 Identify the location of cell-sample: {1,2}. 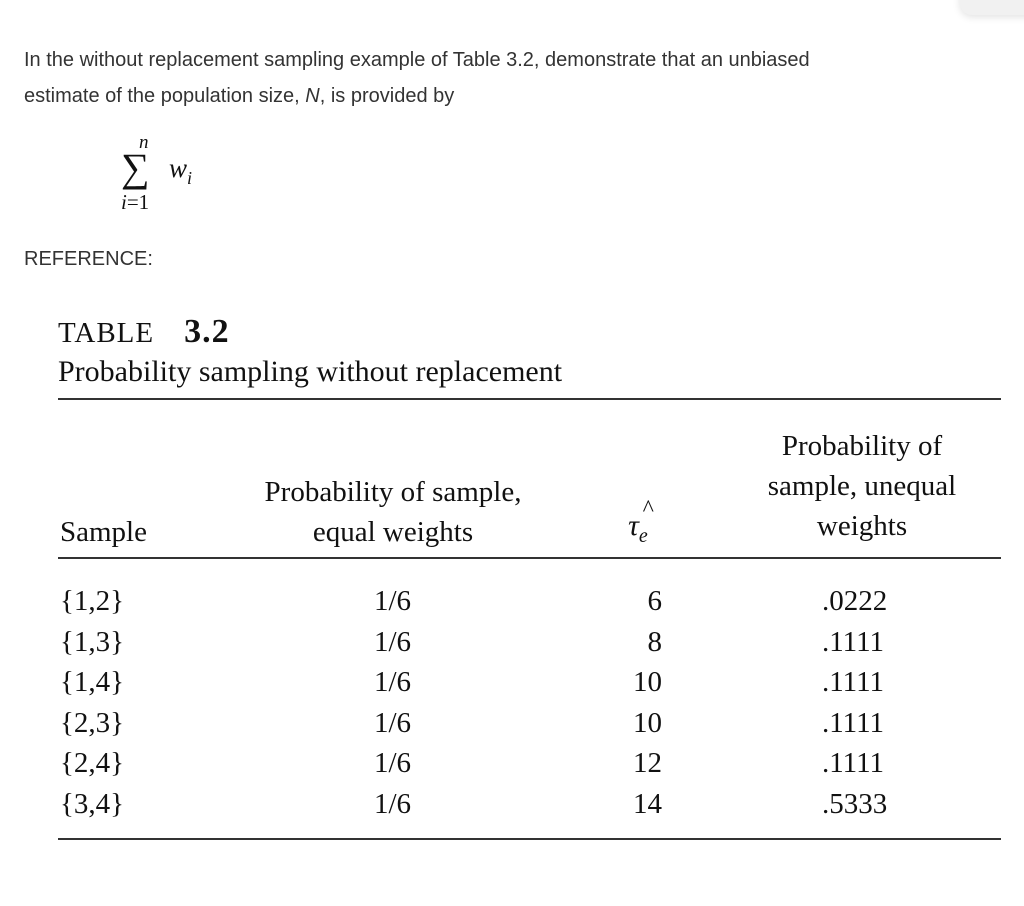
(92, 601).